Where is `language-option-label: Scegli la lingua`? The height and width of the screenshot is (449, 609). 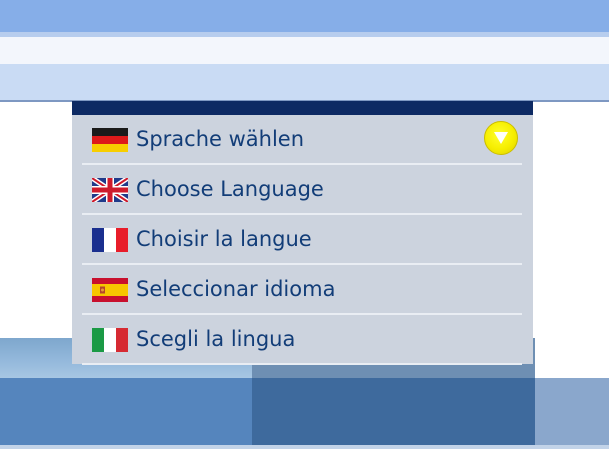
language-option-label: Scegli la lingua is located at coordinates (216, 339).